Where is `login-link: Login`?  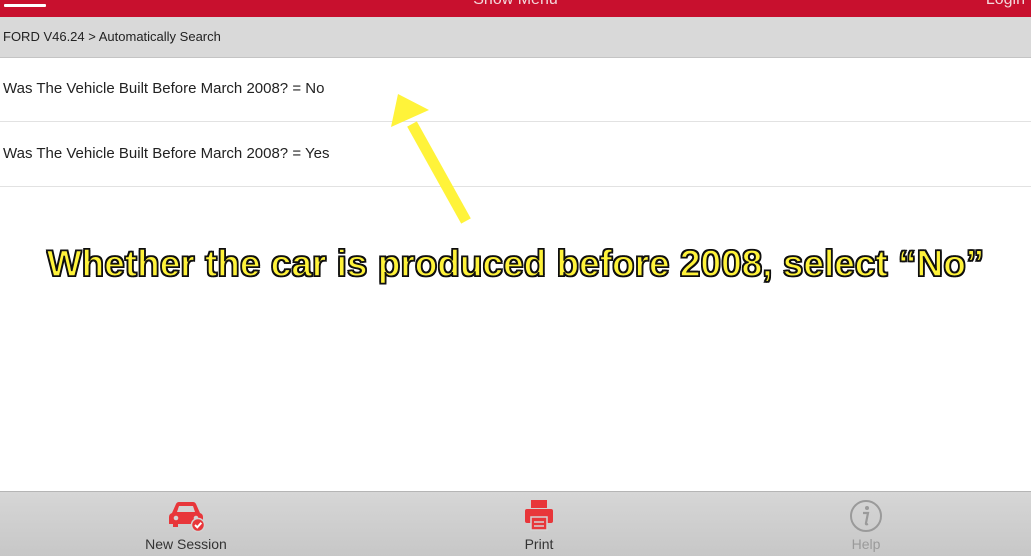
login-link: Login is located at coordinates (1005, 4).